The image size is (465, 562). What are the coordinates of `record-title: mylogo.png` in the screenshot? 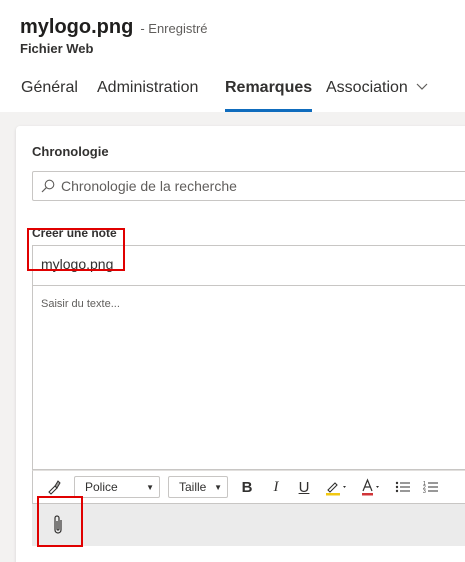 It's located at (77, 27).